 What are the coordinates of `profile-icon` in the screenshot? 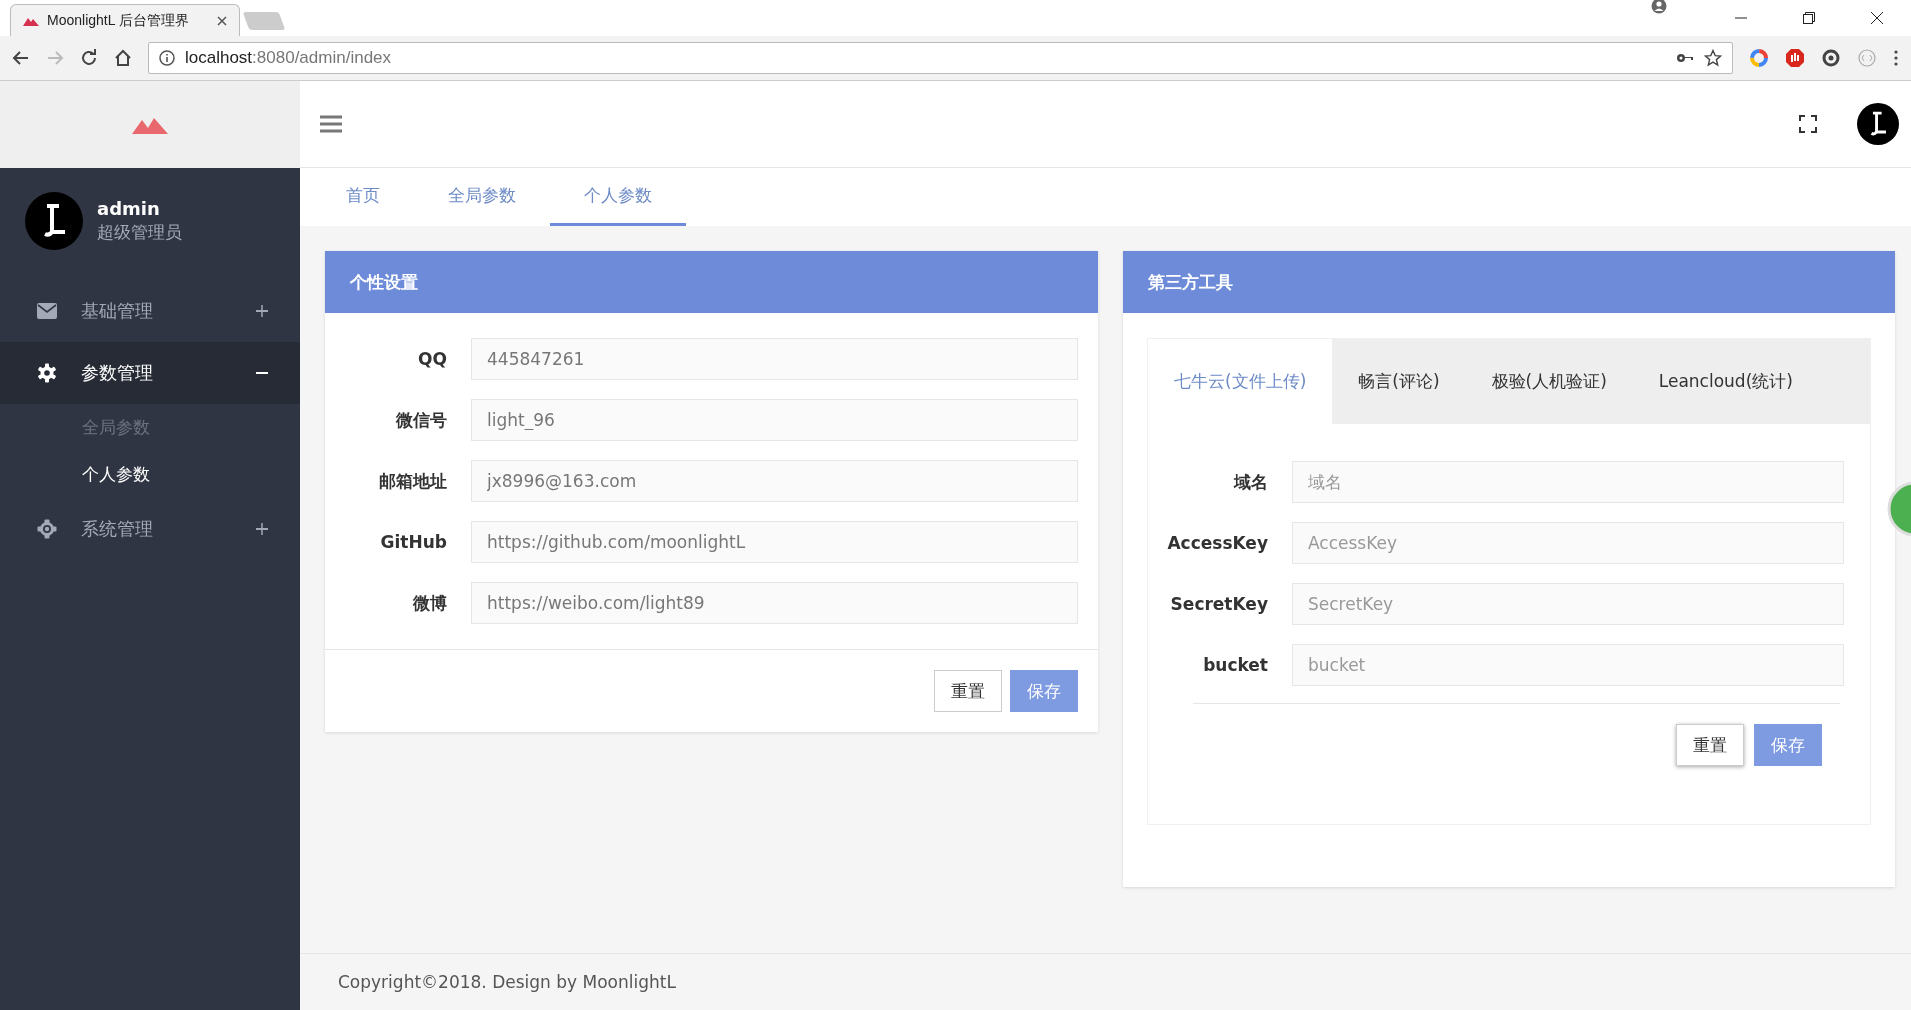 It's located at (1659, 7).